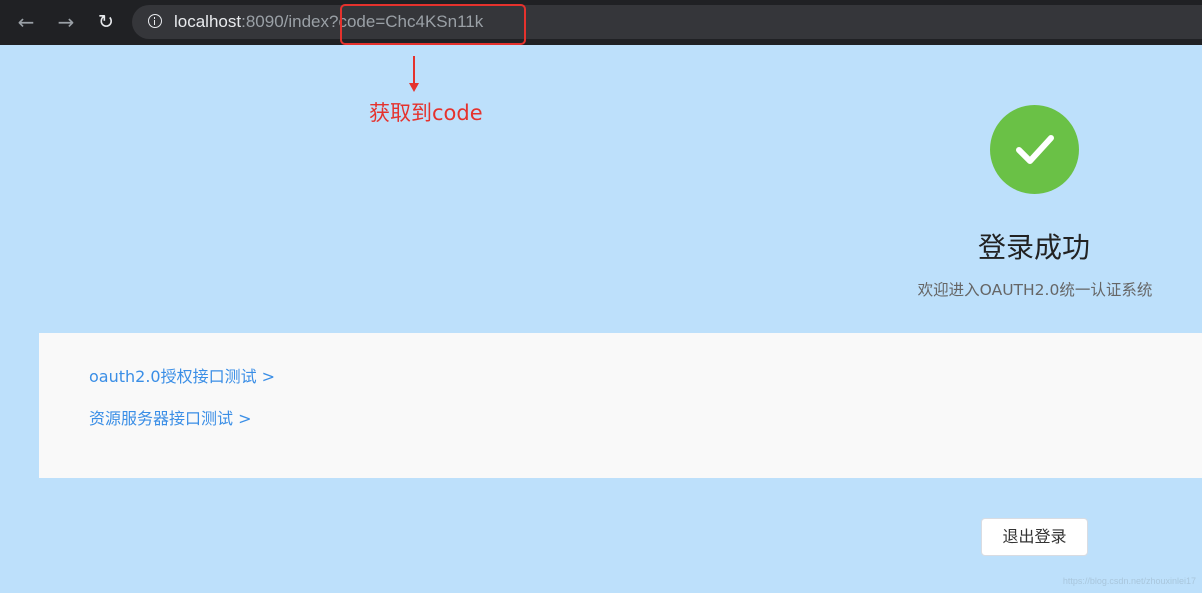 This screenshot has width=1202, height=593. What do you see at coordinates (1035, 290) in the screenshot?
I see `success-subtitle: 欢迎进入OAUTH2.0统一认证系统` at bounding box center [1035, 290].